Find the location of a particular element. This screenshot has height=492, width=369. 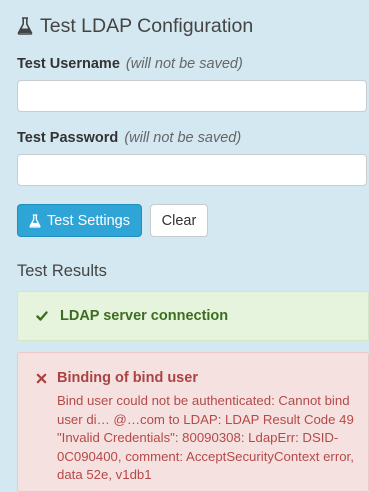

panel-title: Test LDAP Configuration is located at coordinates (135, 26).